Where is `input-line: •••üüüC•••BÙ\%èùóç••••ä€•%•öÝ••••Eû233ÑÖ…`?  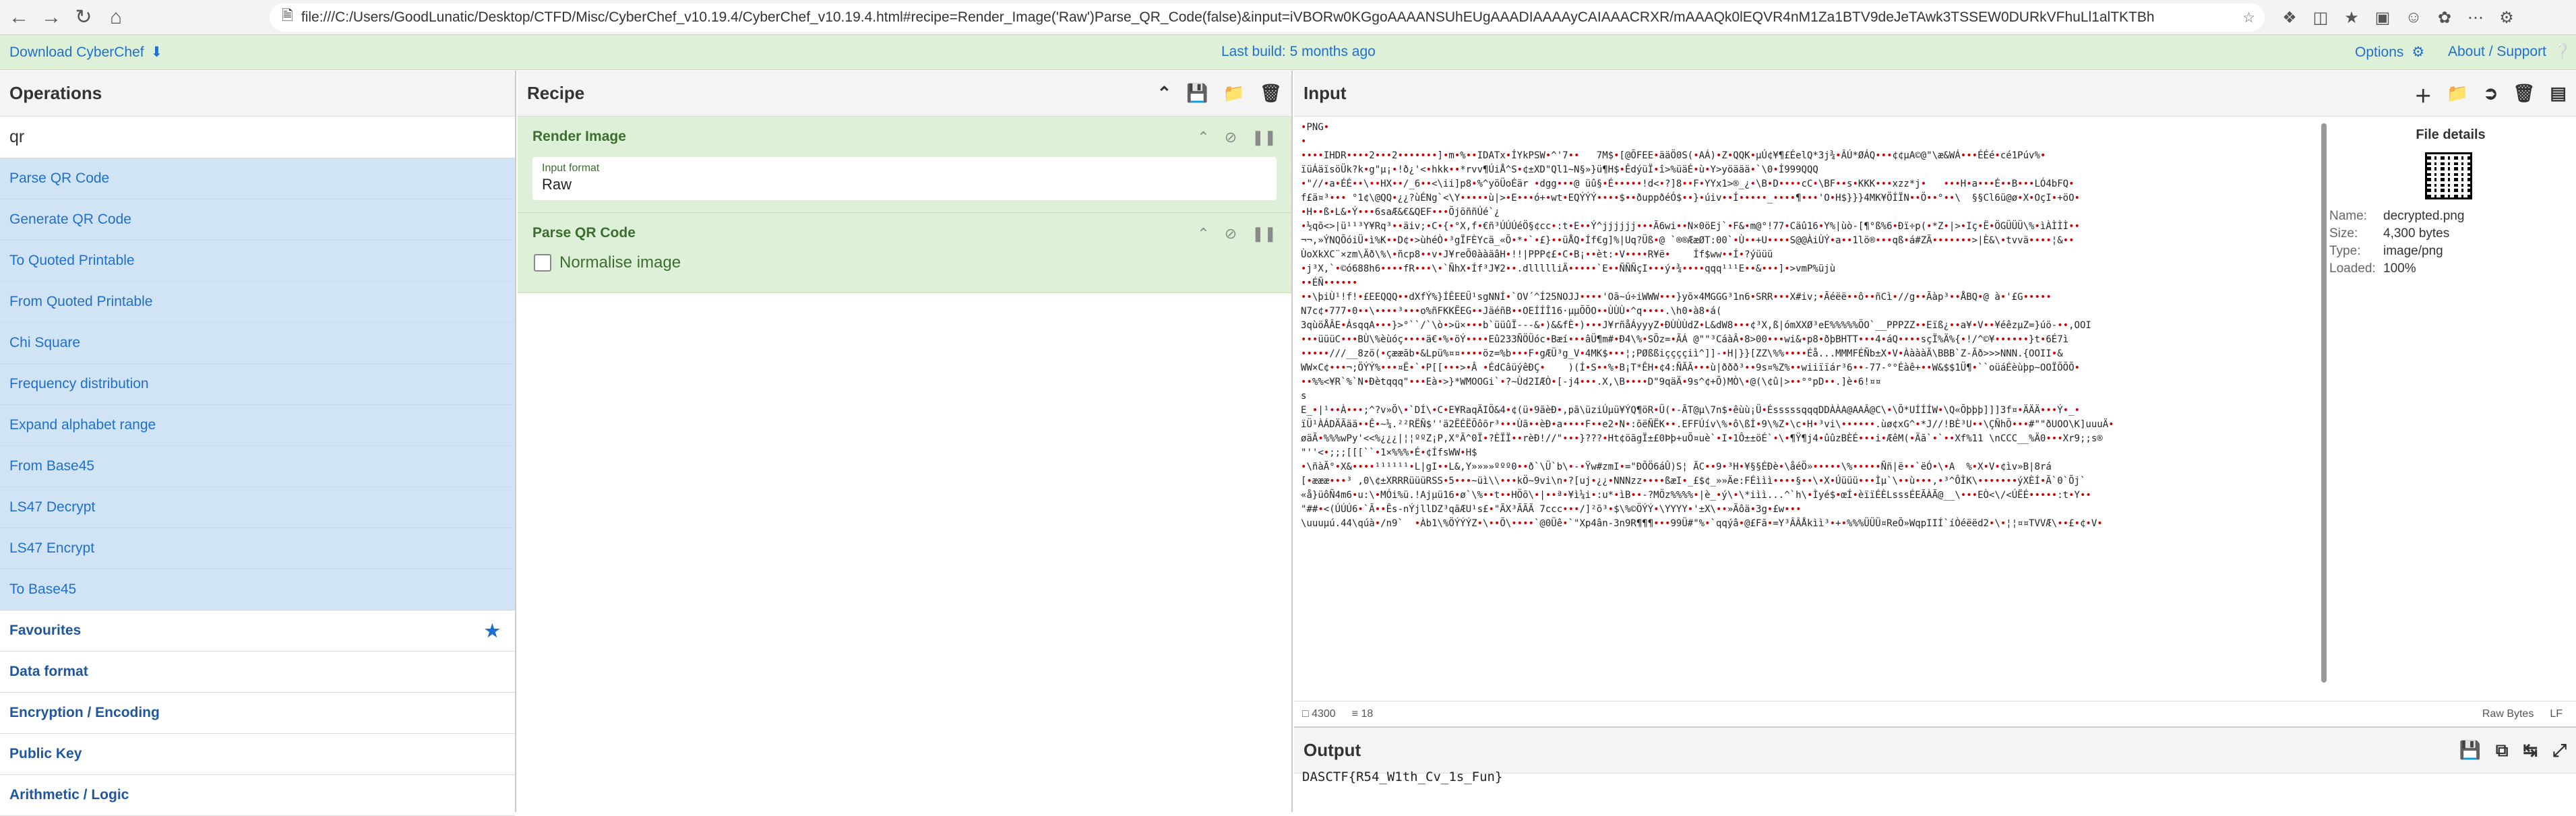 input-line: •••üüüC•••BÙ\%èùóç••••ä€•%•öÝ••••Eû233ÑÖ… is located at coordinates (1685, 339).